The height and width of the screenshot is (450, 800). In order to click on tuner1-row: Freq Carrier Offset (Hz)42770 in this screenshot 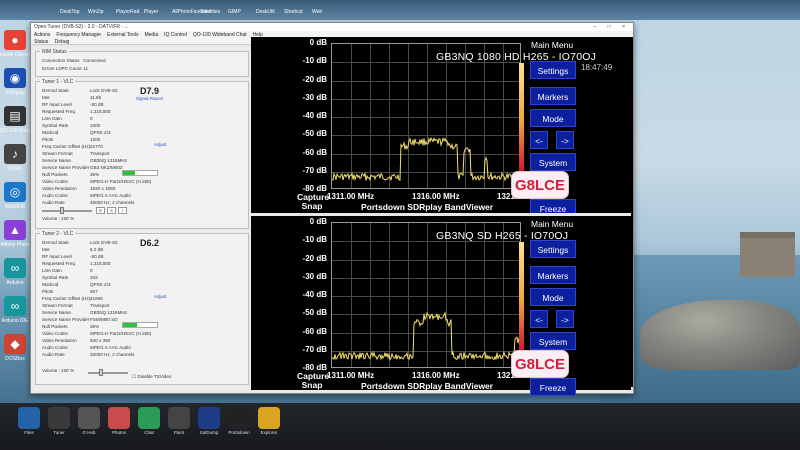, I will do `click(72, 147)`.